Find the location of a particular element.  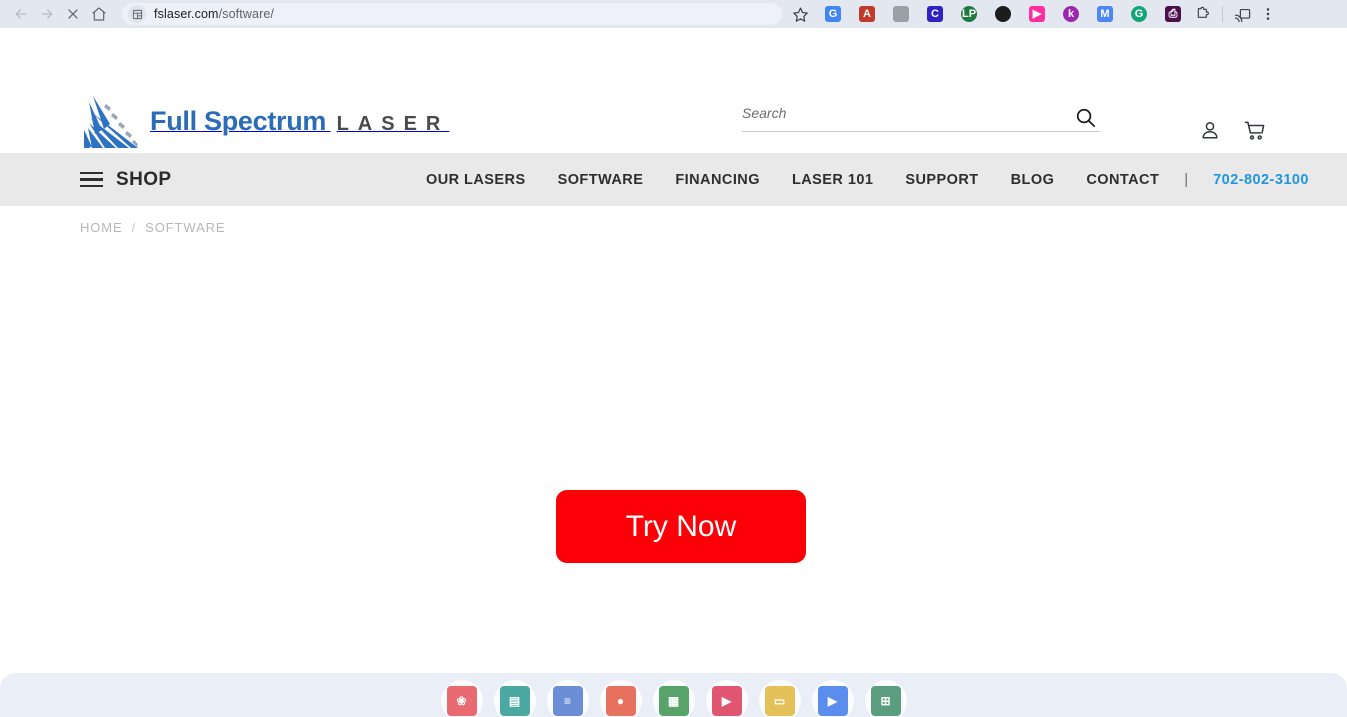

shelf-app-google-chrome-glyph: ● is located at coordinates (620, 701).